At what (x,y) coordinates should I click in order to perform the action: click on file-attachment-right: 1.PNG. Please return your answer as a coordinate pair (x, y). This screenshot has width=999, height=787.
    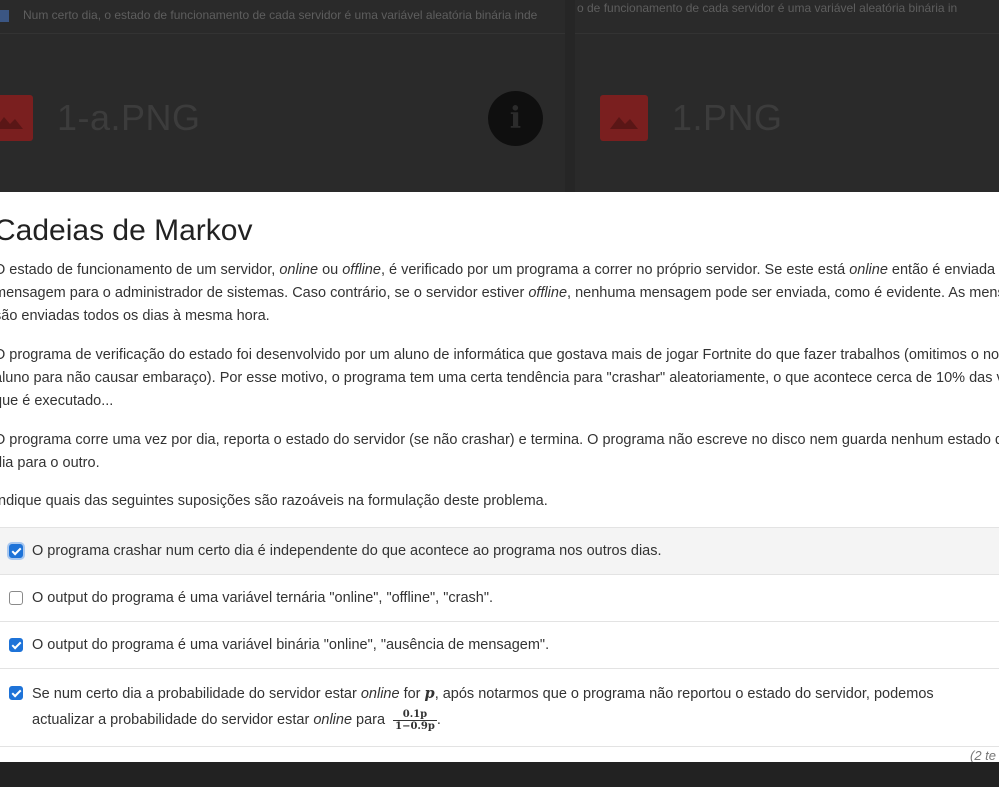
    Looking at the image, I should click on (691, 118).